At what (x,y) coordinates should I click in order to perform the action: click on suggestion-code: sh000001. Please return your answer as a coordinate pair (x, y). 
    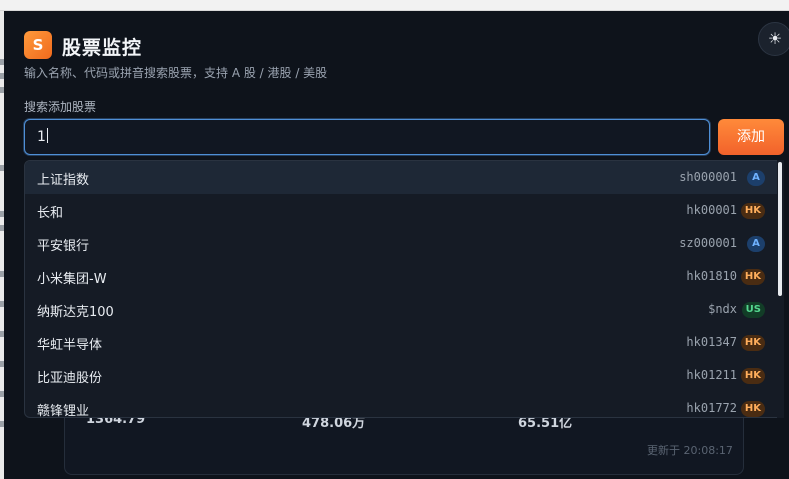
    Looking at the image, I should click on (708, 177).